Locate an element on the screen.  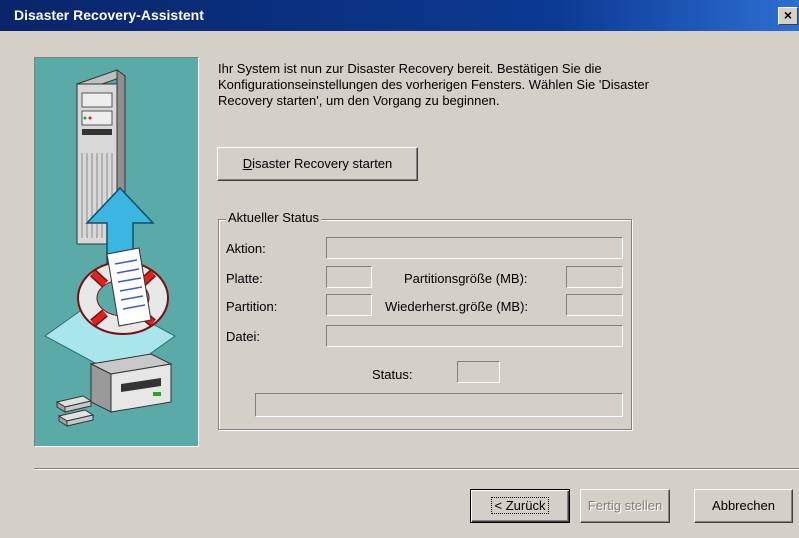
wiederherstgroesse-field is located at coordinates (594, 305).